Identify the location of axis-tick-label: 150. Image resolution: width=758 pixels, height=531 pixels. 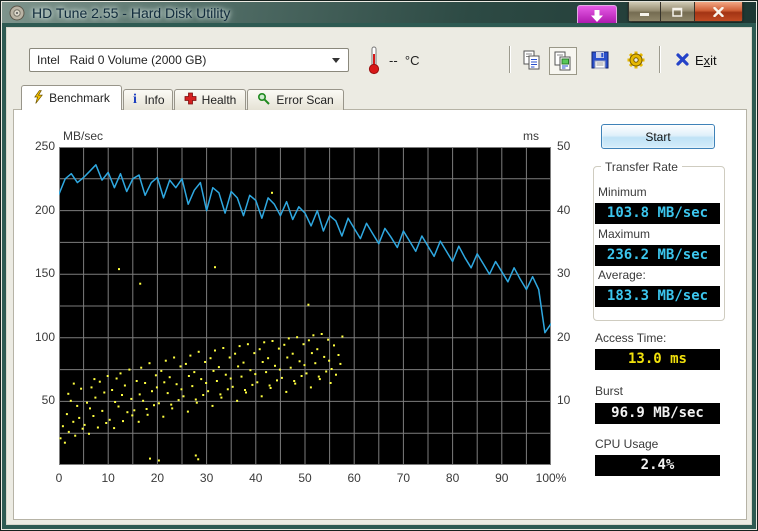
(44, 273).